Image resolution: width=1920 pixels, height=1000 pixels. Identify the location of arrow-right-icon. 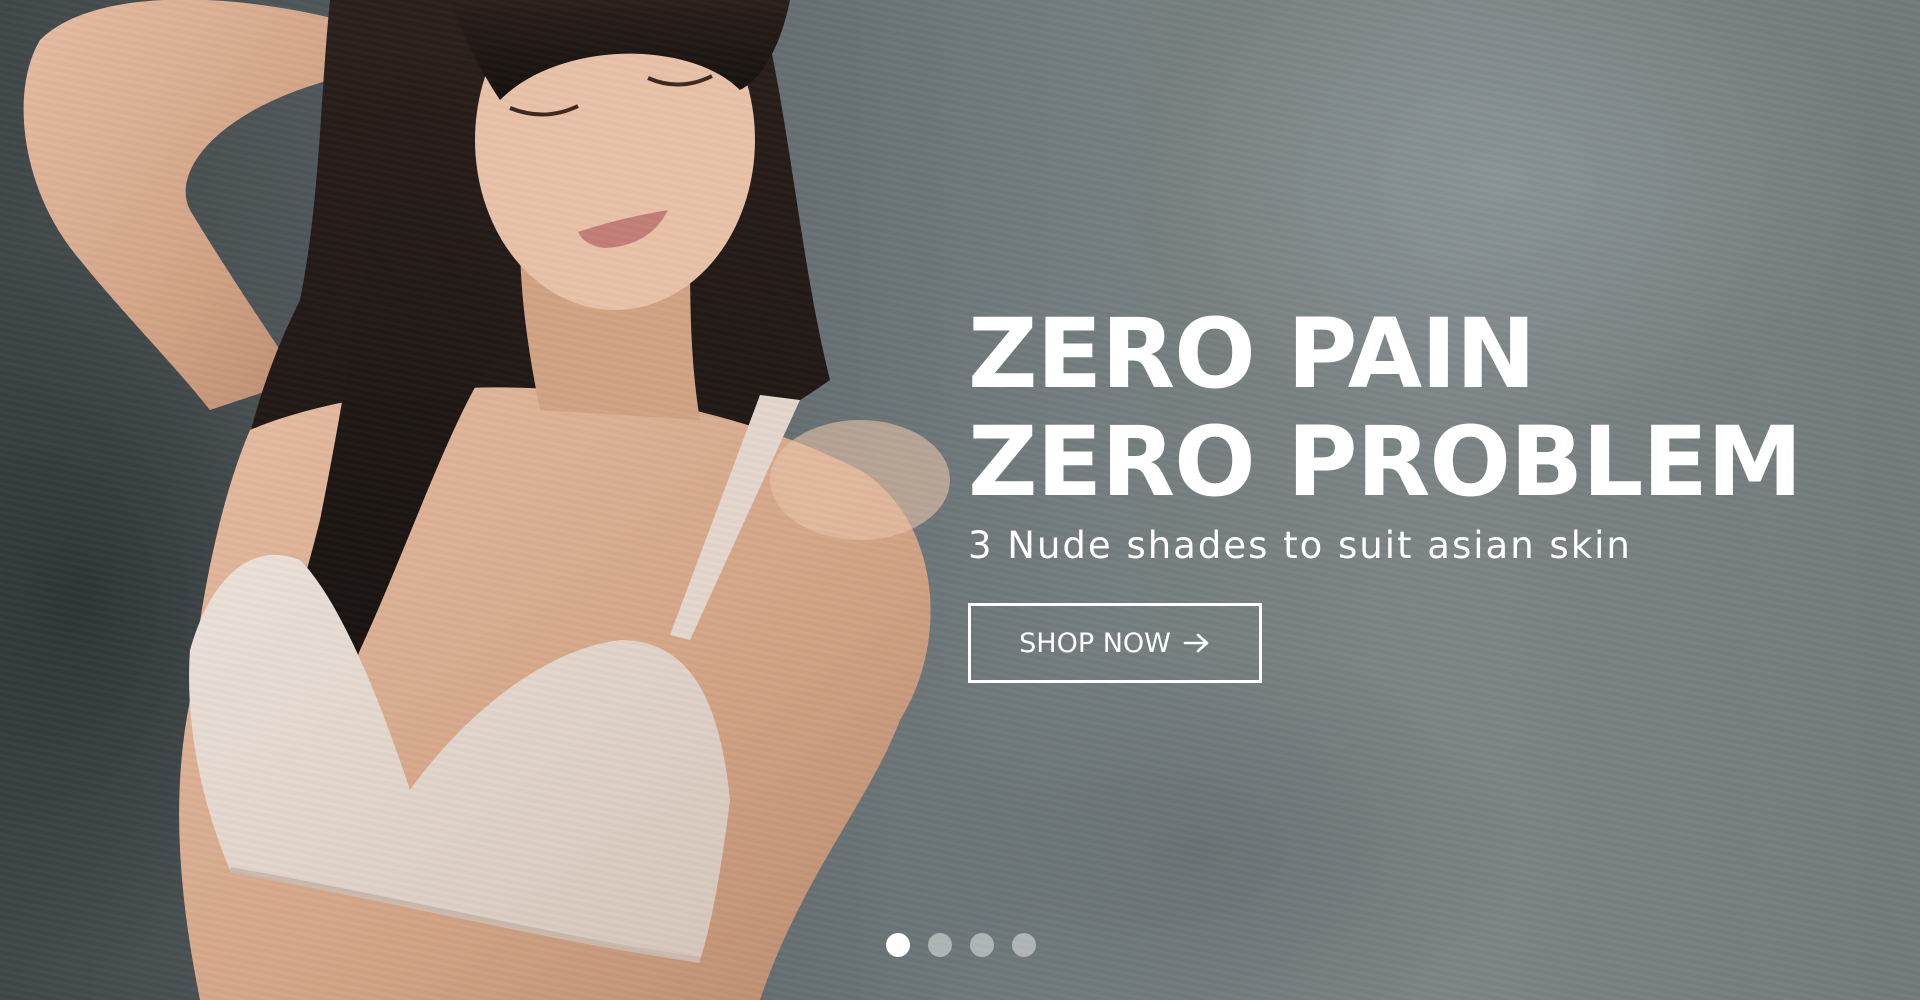
(1196, 643).